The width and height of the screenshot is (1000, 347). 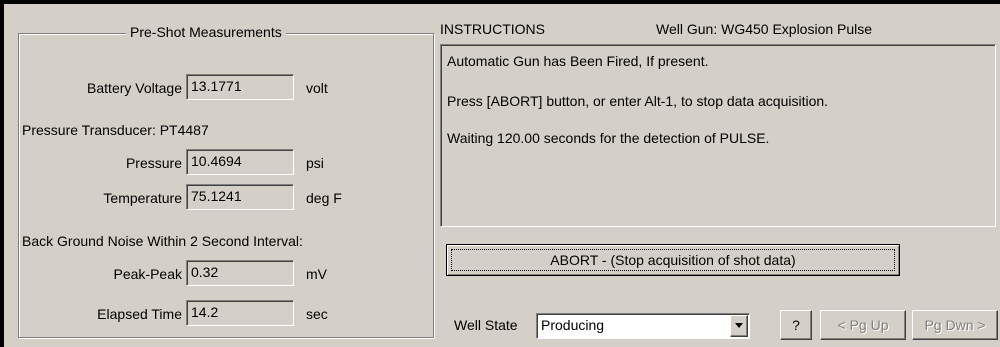 What do you see at coordinates (315, 163) in the screenshot?
I see `pressure-unit: psi` at bounding box center [315, 163].